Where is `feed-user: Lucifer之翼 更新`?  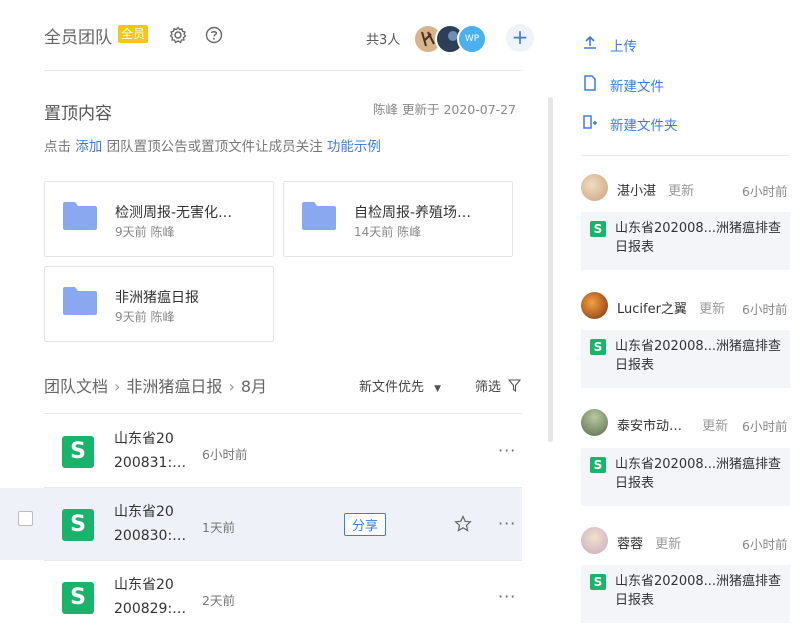 feed-user: Lucifer之翼 更新 is located at coordinates (671, 309).